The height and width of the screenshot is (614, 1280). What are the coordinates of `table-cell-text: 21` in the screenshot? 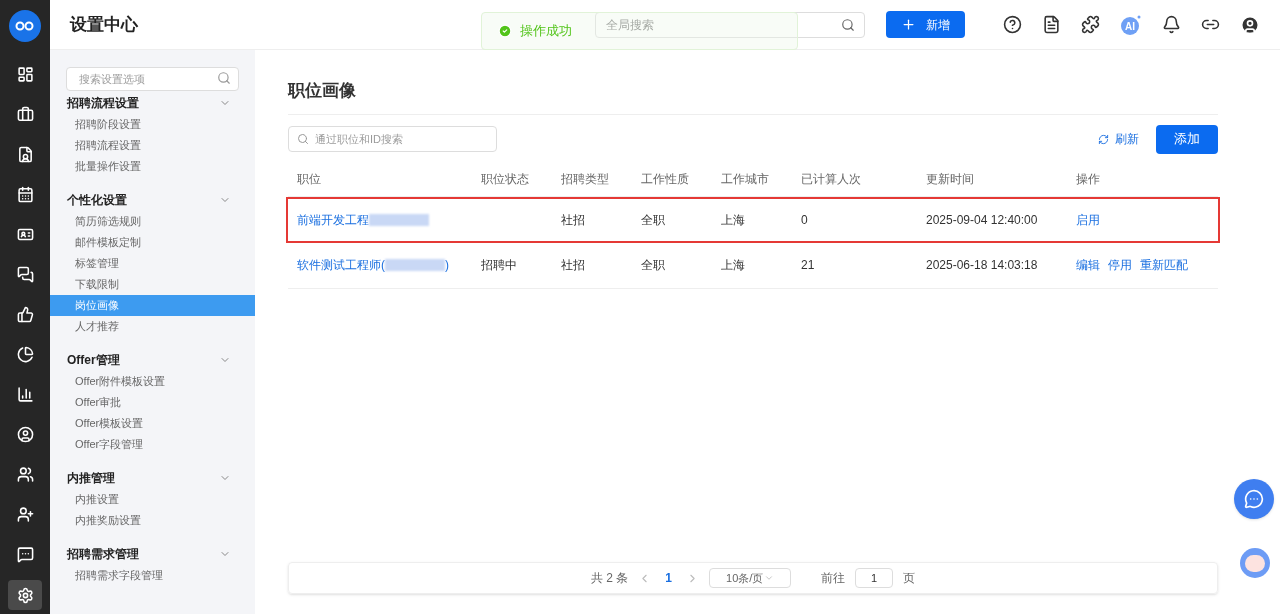 It's located at (808, 265).